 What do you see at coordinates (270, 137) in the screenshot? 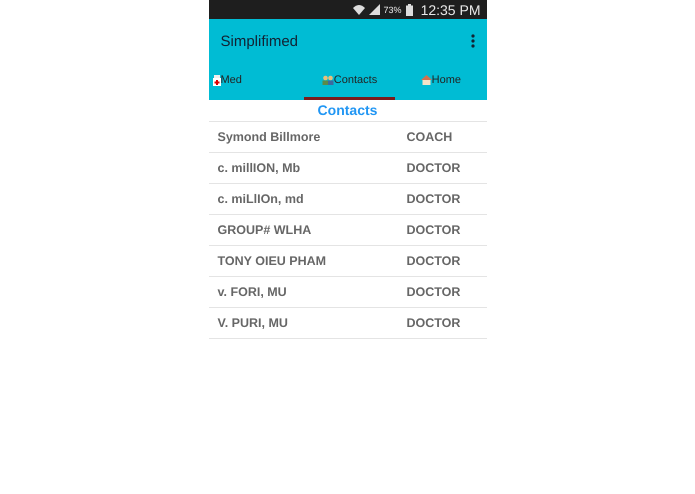
I see `contact-name: Symond Billmore` at bounding box center [270, 137].